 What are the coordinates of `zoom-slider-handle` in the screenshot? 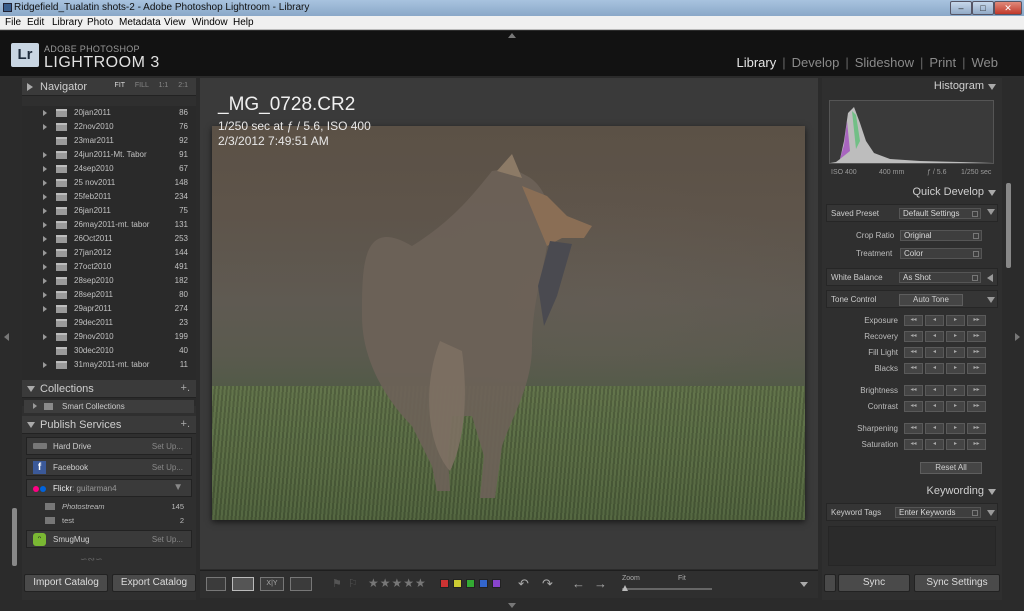 It's located at (625, 588).